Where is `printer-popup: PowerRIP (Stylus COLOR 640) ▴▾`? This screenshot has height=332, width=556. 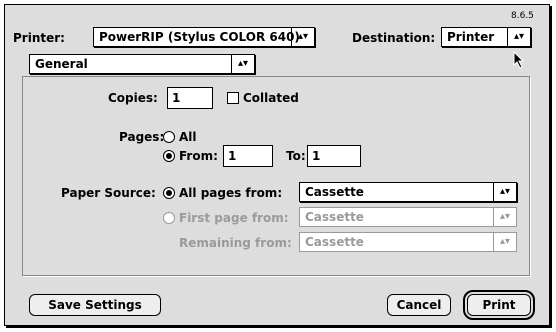
printer-popup: PowerRIP (Stylus COLOR 640) ▴▾ is located at coordinates (204, 37).